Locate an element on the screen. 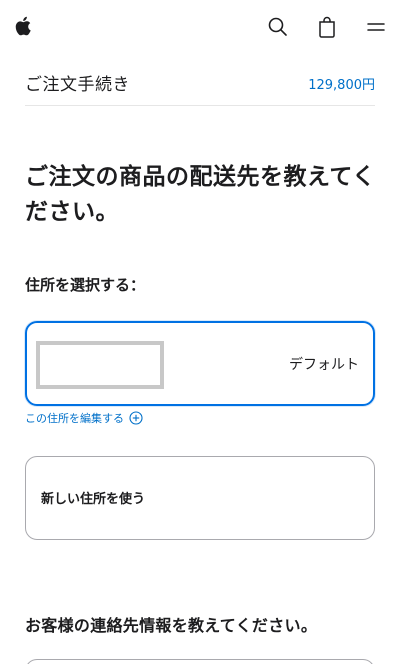 This screenshot has height=664, width=400. contact-field-card is located at coordinates (200, 661).